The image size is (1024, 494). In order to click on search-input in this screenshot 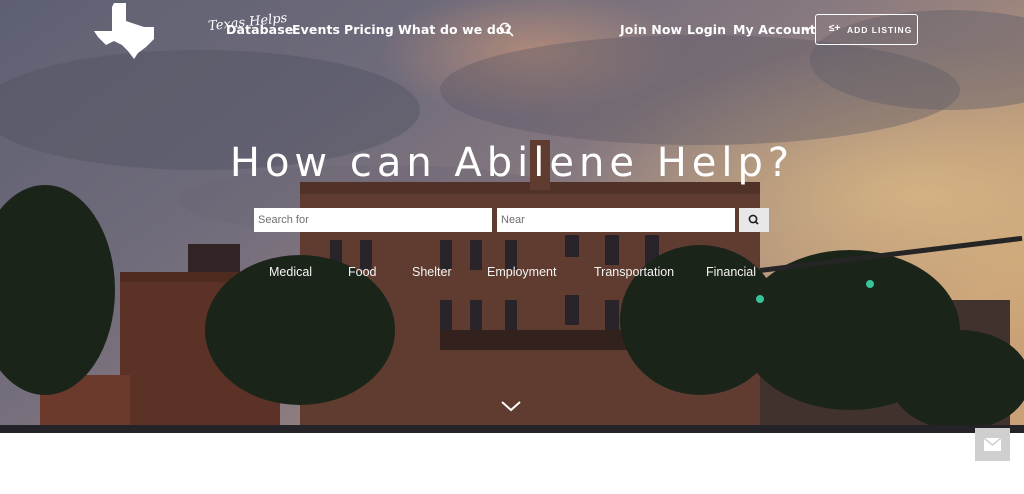, I will do `click(373, 220)`.